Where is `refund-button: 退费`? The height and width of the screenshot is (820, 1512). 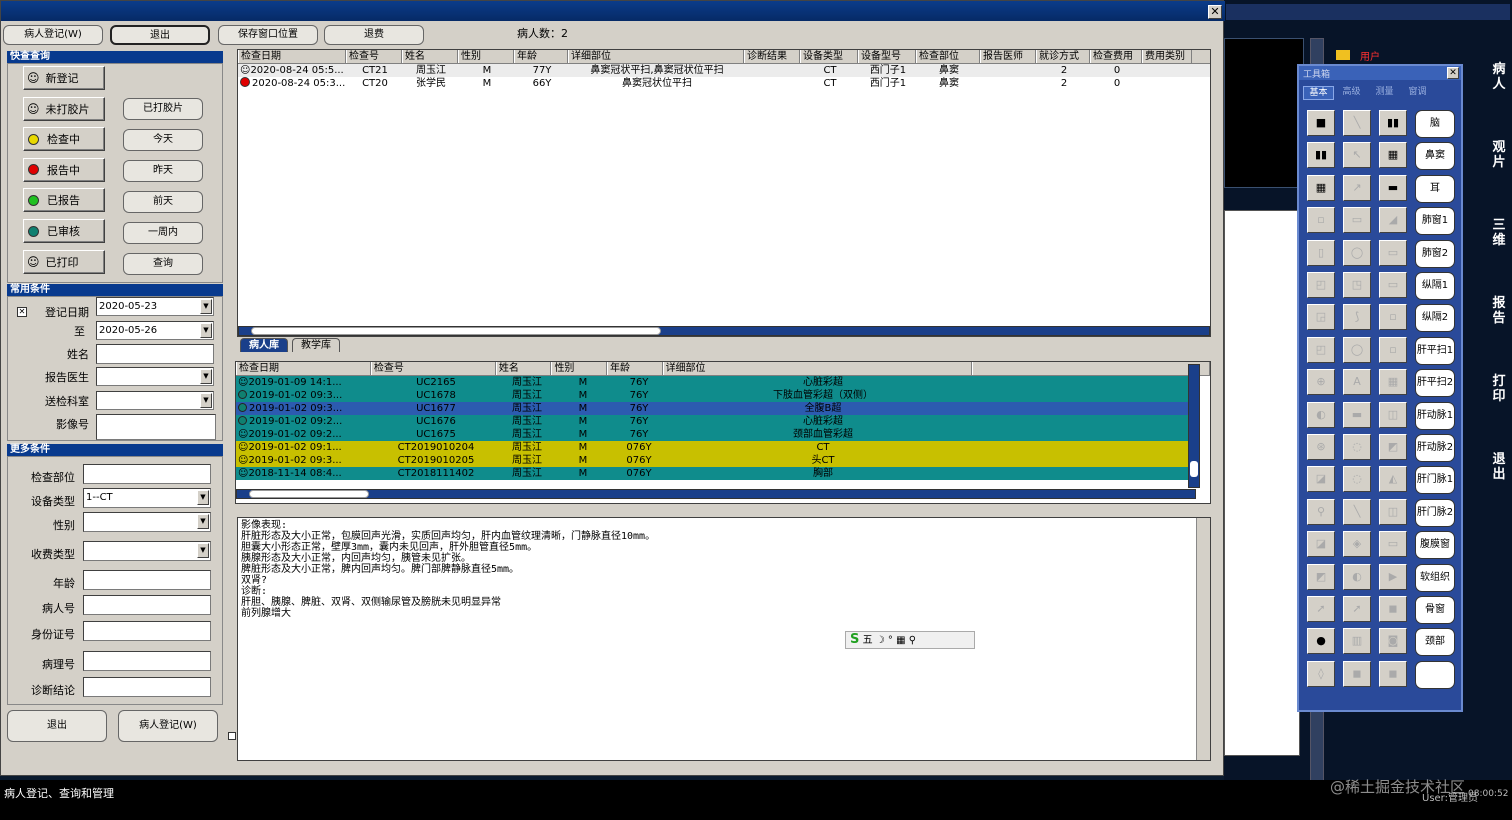 refund-button: 退费 is located at coordinates (374, 35).